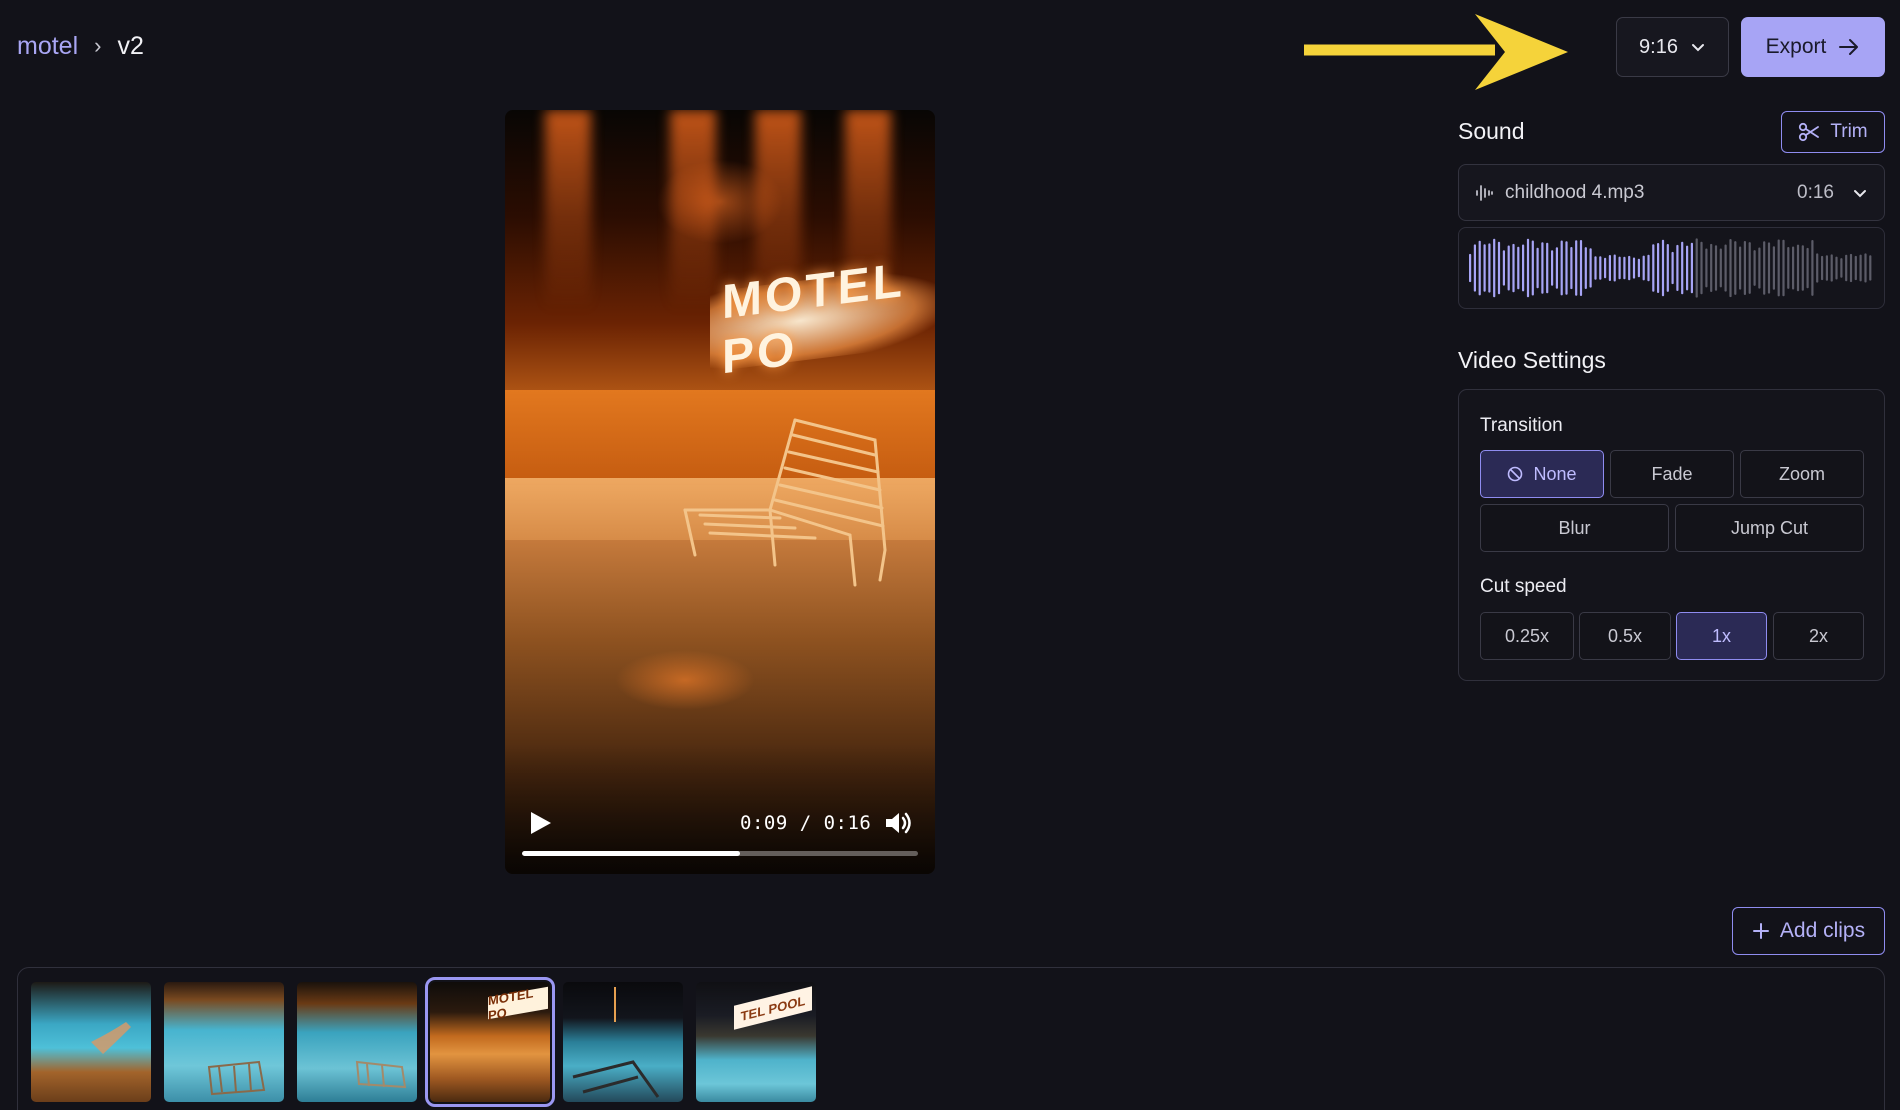  I want to click on timecode: 0:09 / 0:16, so click(806, 823).